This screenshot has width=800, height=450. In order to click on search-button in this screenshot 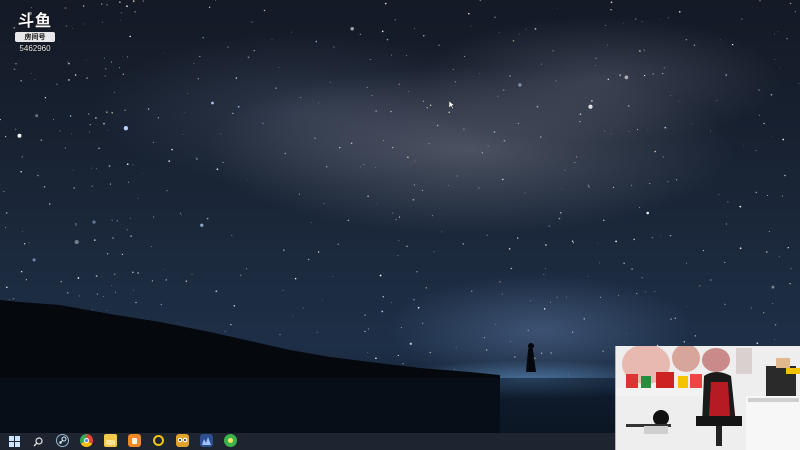, I will do `click(38, 441)`.